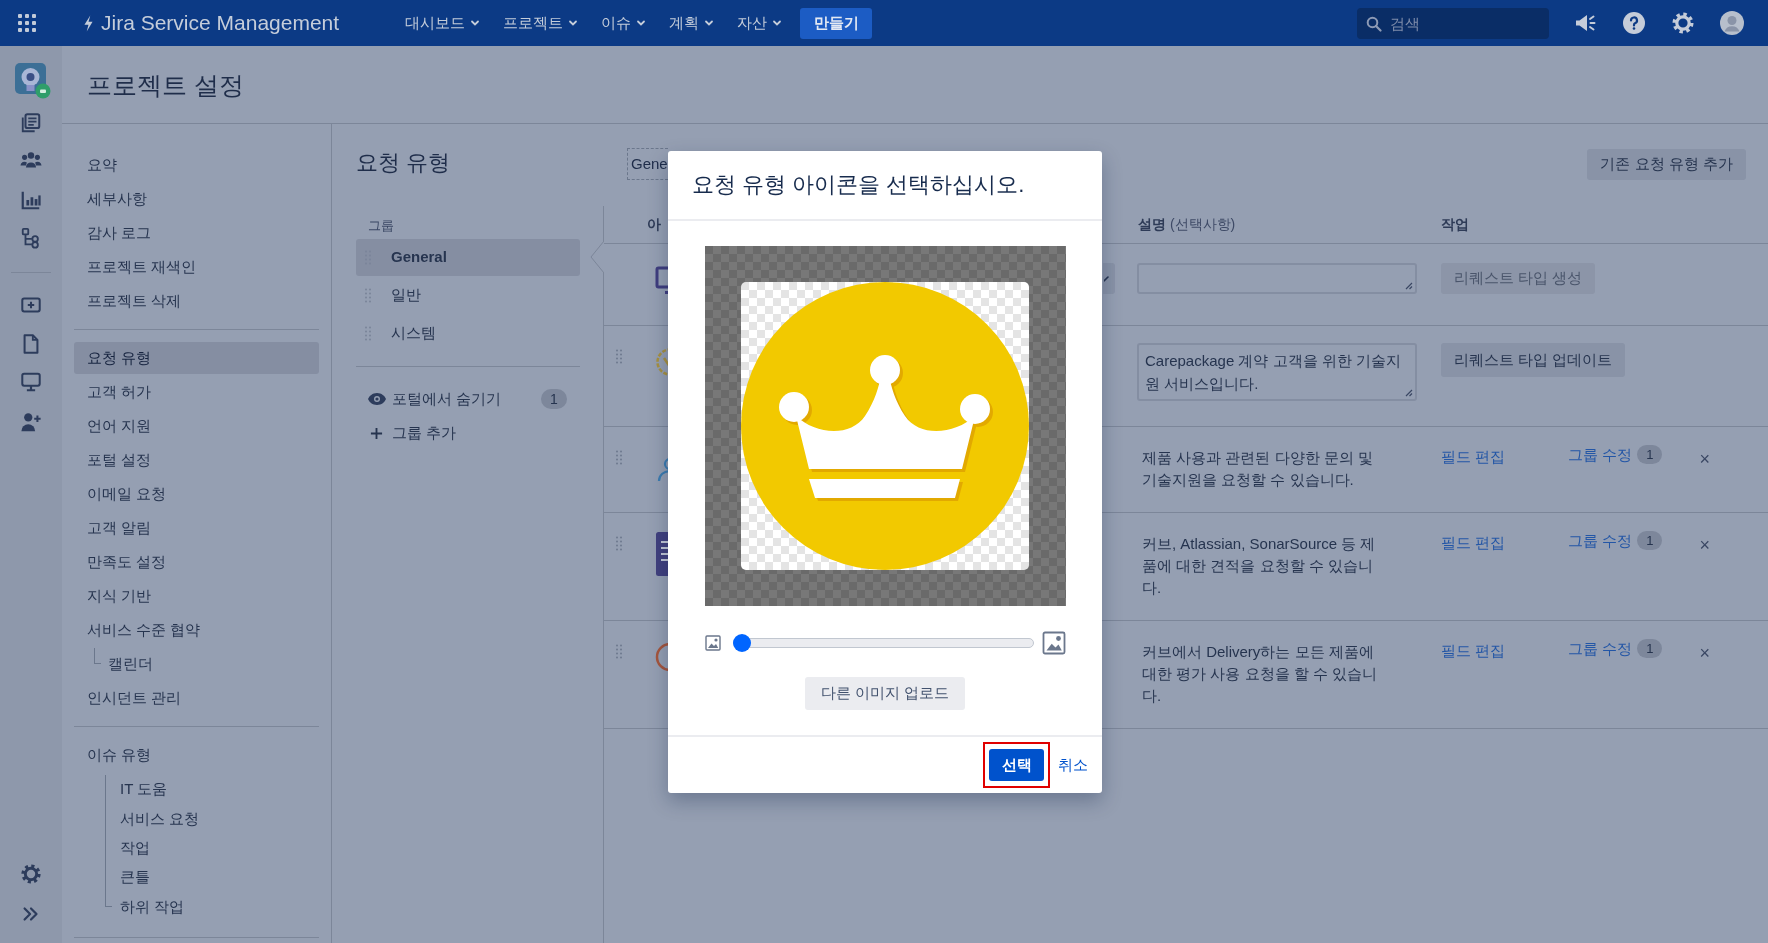 The height and width of the screenshot is (943, 1768). What do you see at coordinates (1016, 765) in the screenshot?
I see `select-button: 선택` at bounding box center [1016, 765].